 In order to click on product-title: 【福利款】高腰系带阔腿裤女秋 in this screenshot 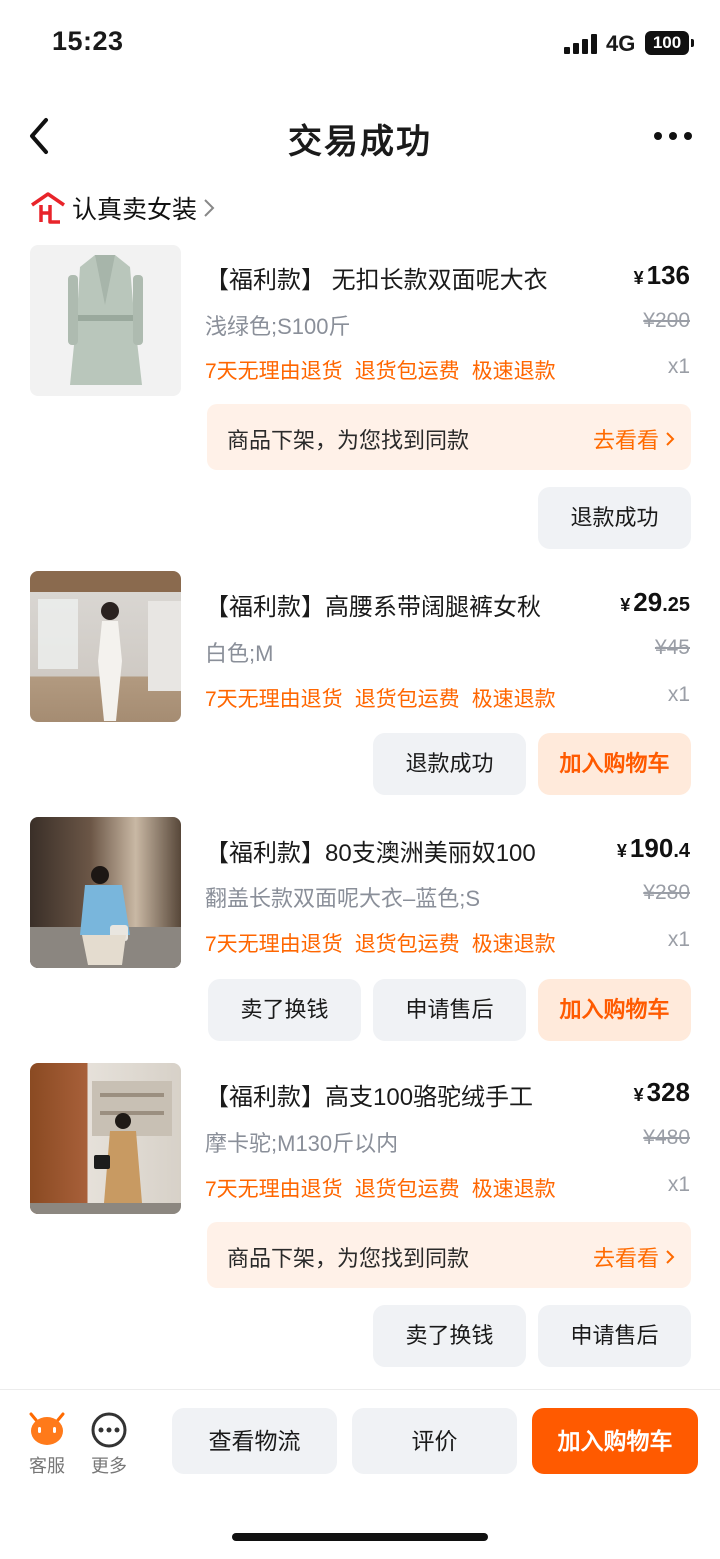, I will do `click(373, 604)`.